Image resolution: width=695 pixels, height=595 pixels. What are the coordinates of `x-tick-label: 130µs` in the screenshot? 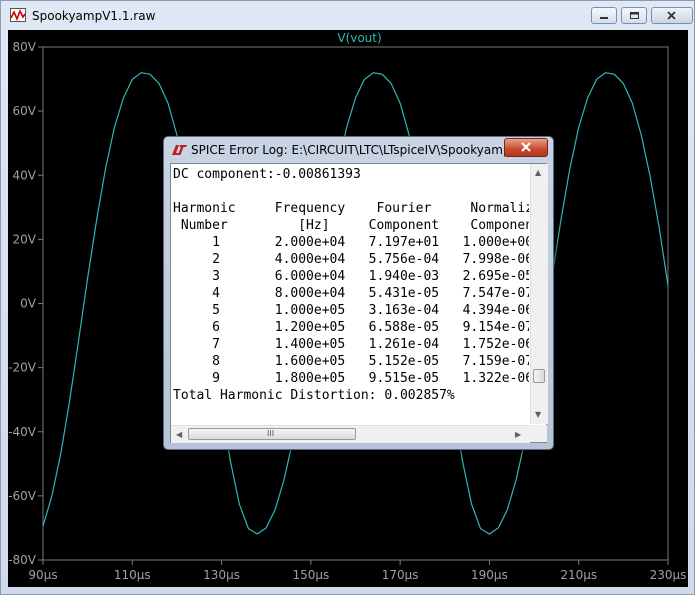 It's located at (221, 575).